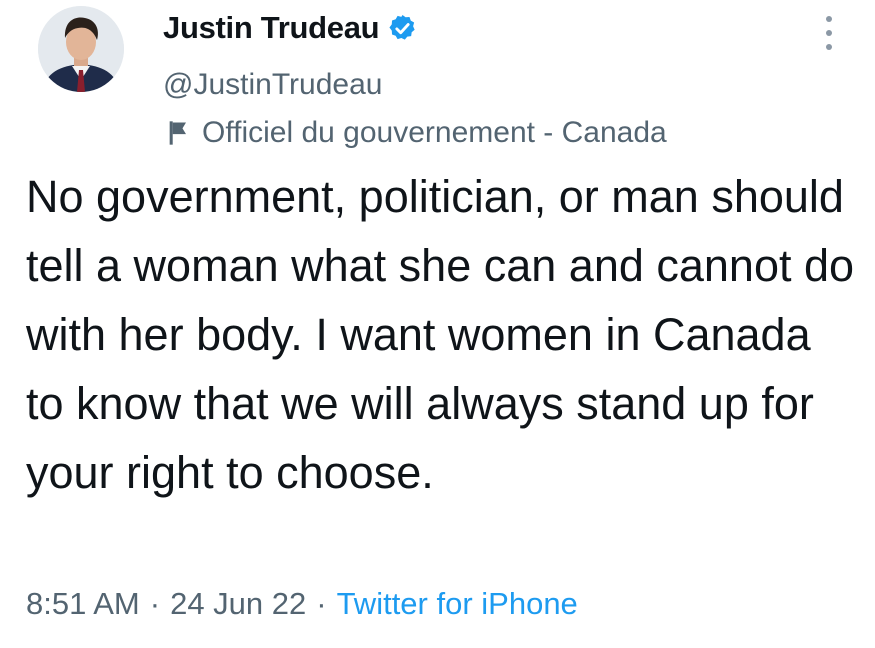 The image size is (875, 648). I want to click on author-name-row: Justin Trudeau, so click(290, 28).